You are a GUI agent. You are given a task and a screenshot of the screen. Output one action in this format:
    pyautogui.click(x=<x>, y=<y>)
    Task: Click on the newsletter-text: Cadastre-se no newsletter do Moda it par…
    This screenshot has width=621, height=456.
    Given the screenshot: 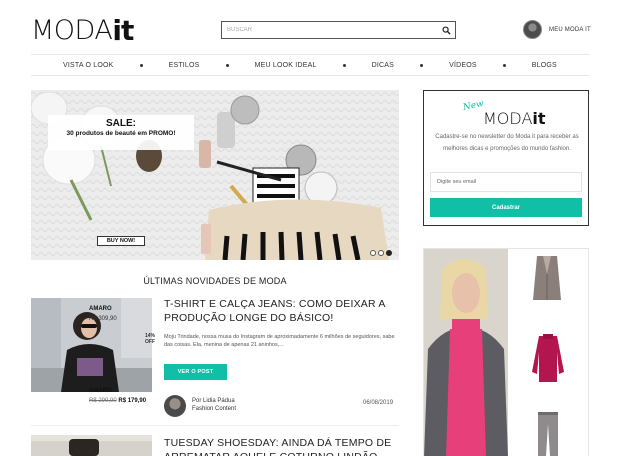 What is the action you would take?
    pyautogui.click(x=507, y=143)
    